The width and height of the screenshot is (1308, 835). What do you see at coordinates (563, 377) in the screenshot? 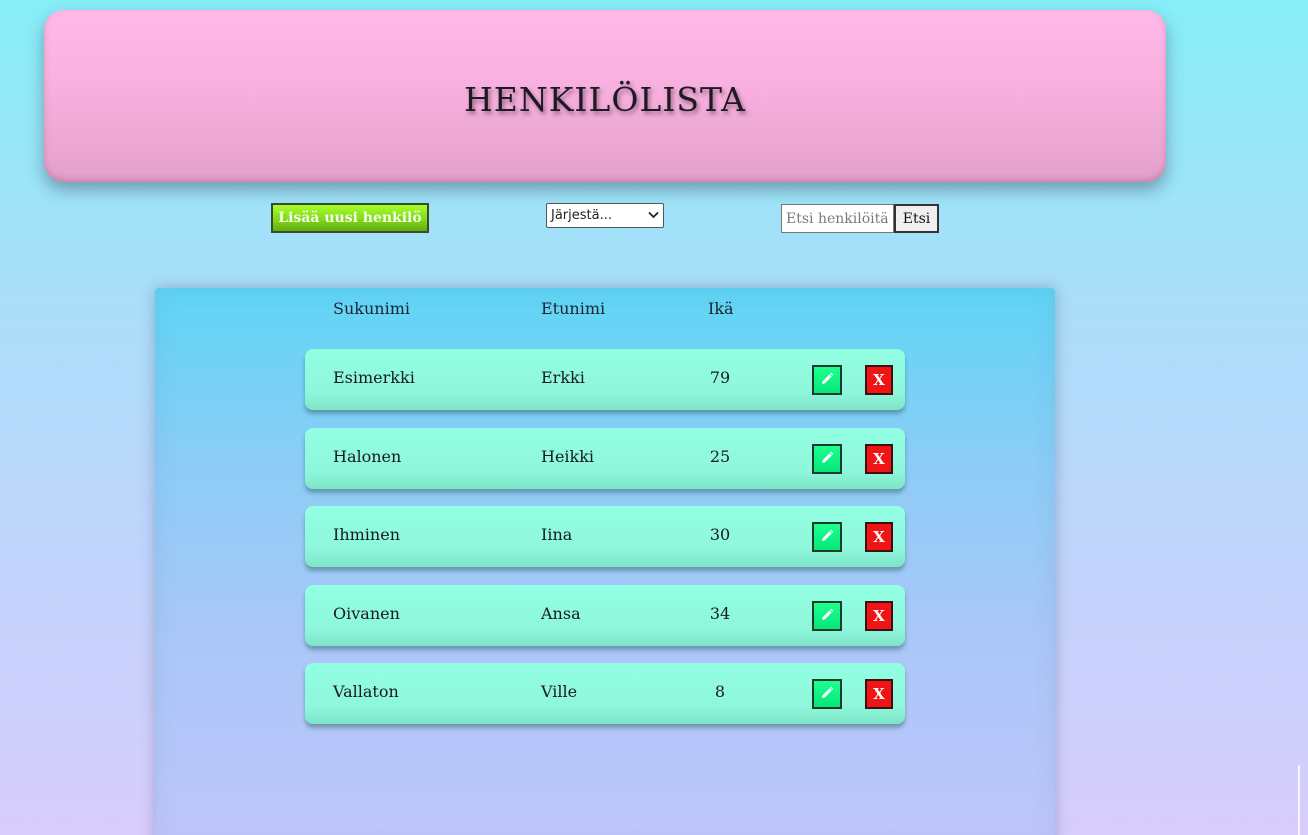
I see `firstname-cell: Erkki` at bounding box center [563, 377].